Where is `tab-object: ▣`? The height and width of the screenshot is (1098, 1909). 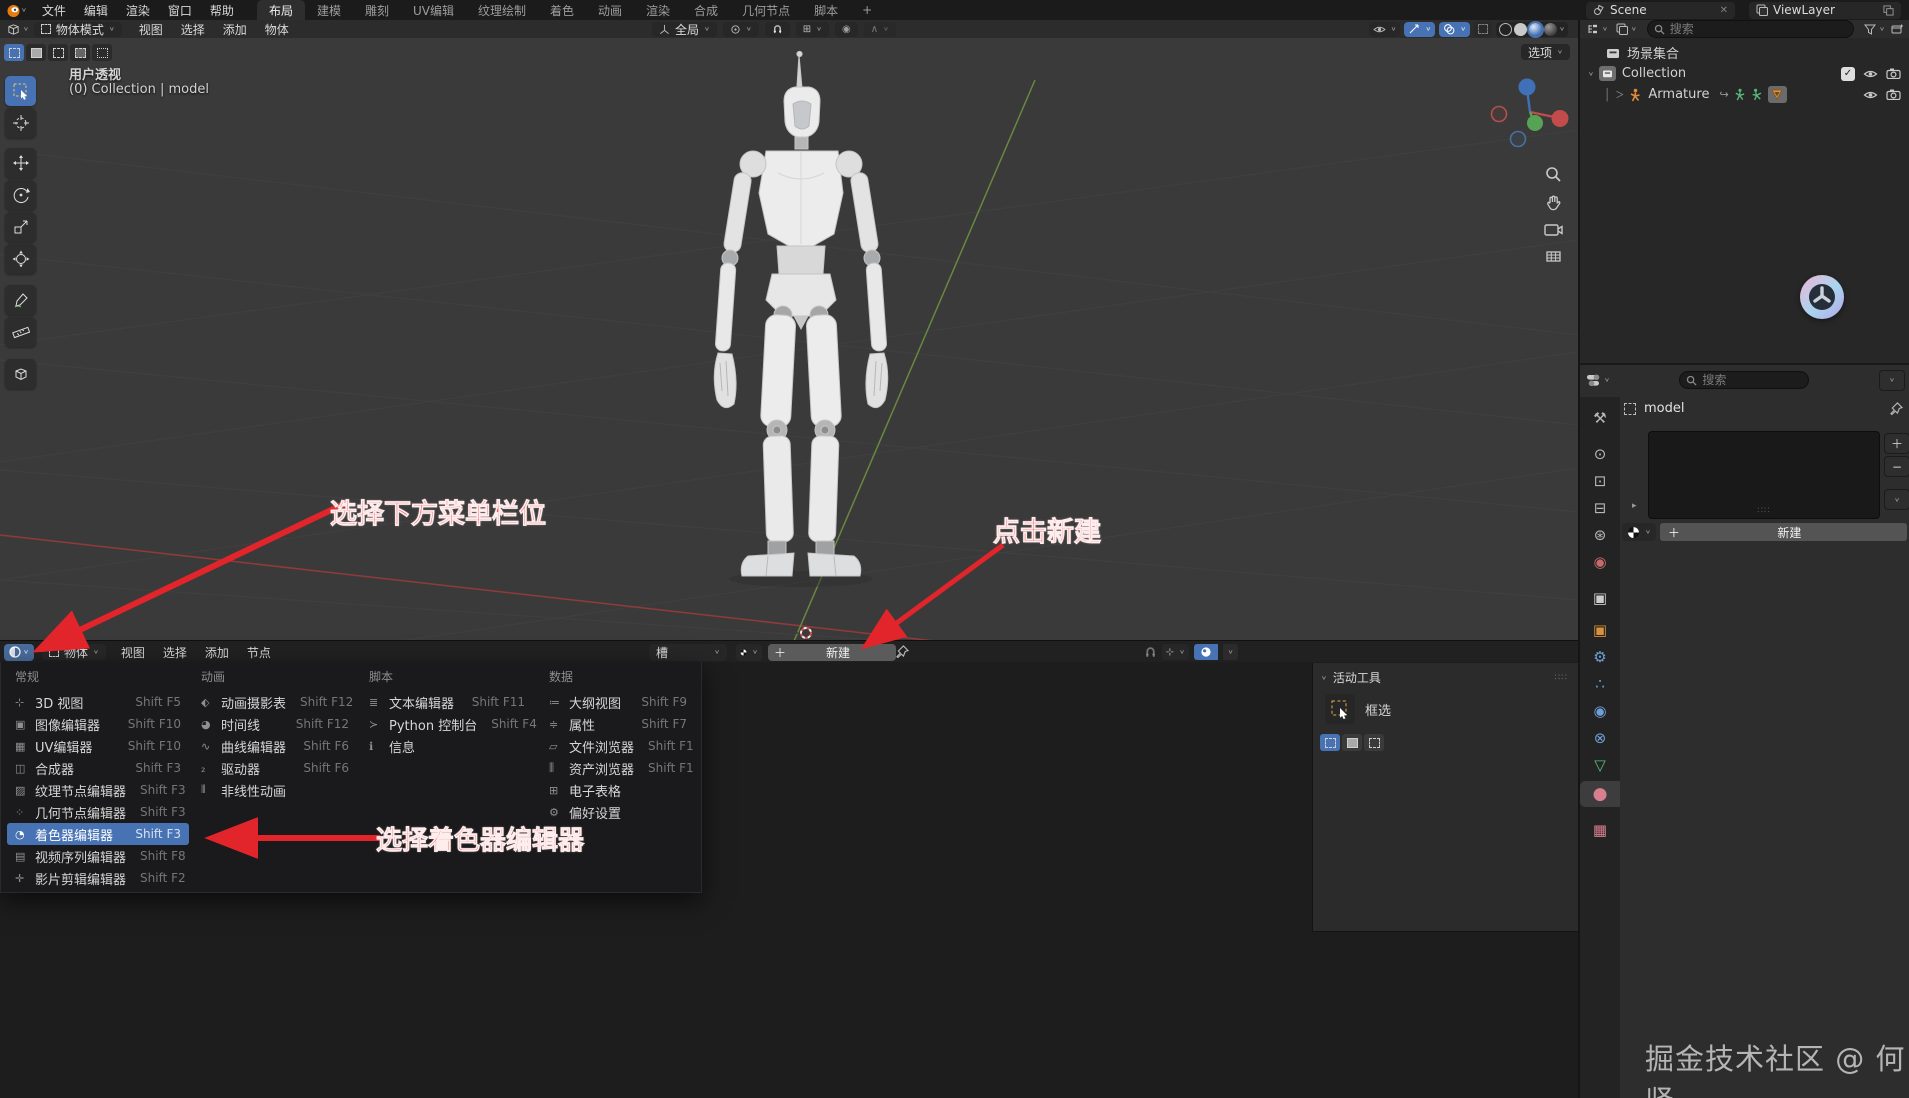 tab-object: ▣ is located at coordinates (1600, 630).